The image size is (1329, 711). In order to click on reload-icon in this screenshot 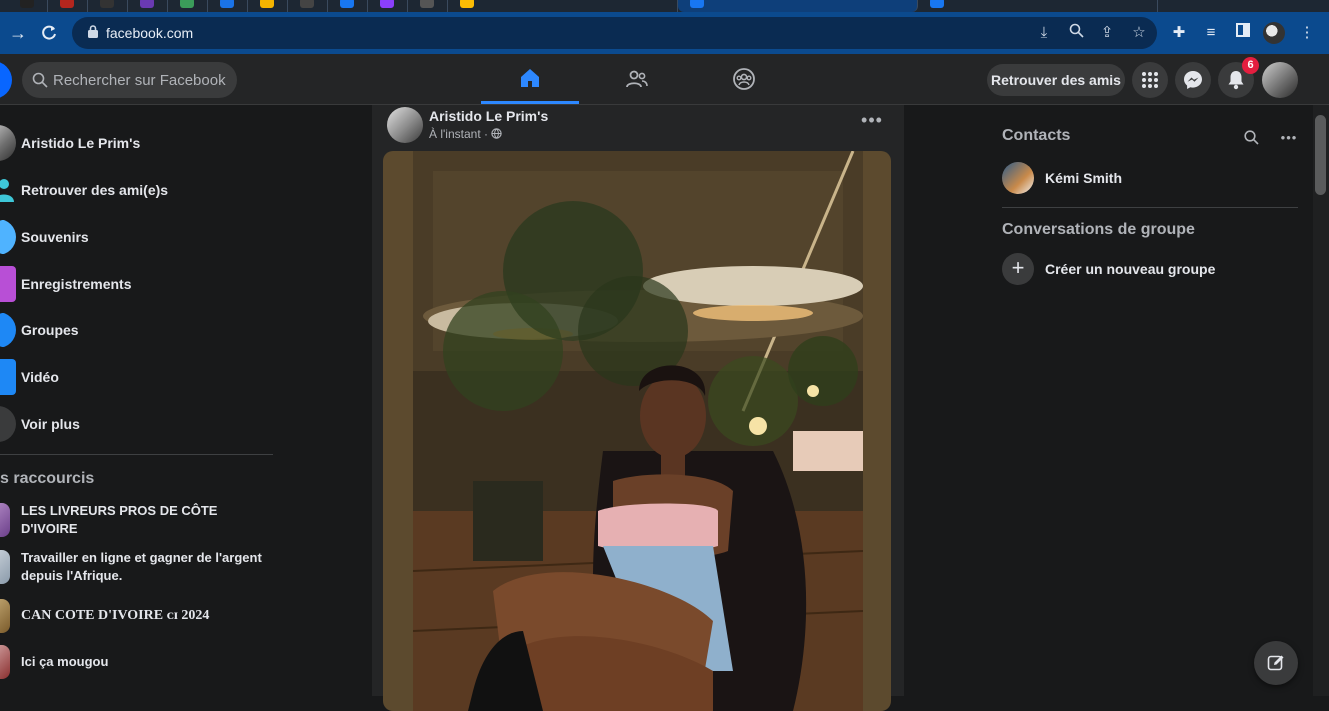, I will do `click(49, 33)`.